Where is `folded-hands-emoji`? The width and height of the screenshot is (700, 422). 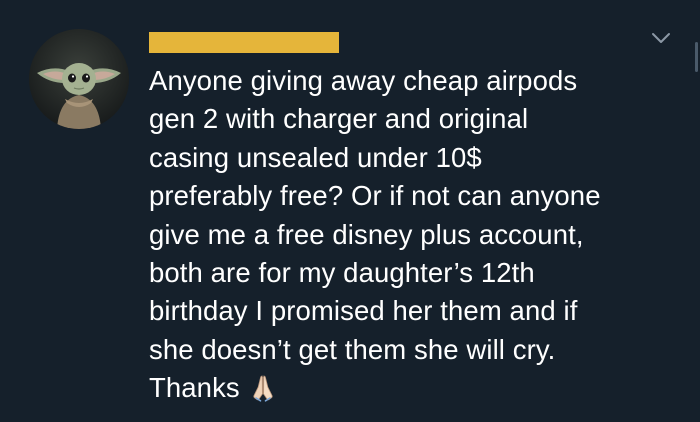
folded-hands-emoji is located at coordinates (263, 388).